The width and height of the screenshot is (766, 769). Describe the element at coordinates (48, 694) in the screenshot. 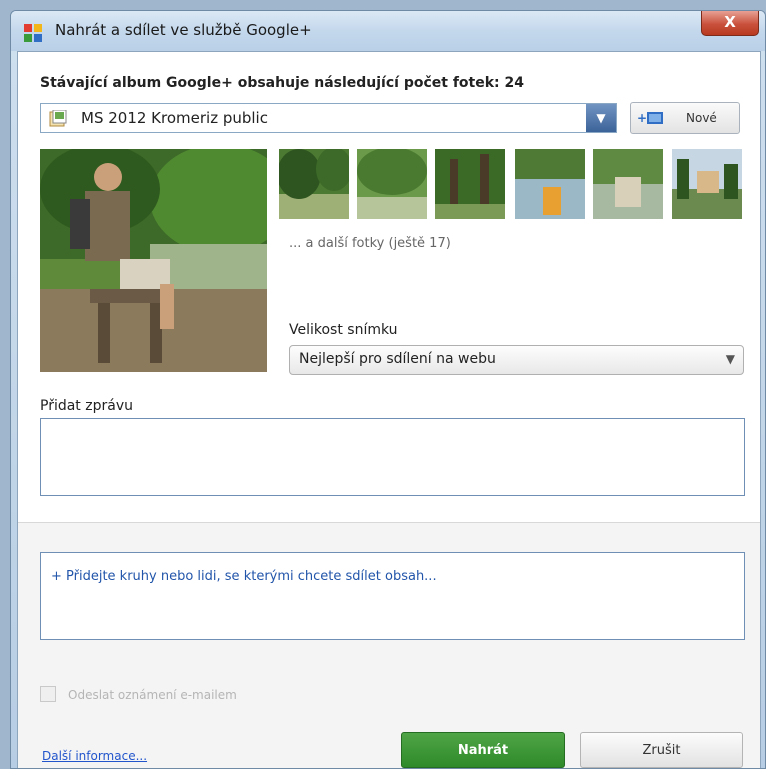

I see `notify-email-checkbox` at that location.